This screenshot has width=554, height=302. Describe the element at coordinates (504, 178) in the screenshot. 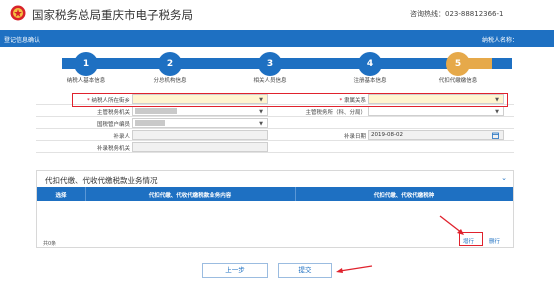

I see `chevron-down-icon: ⌄` at that location.